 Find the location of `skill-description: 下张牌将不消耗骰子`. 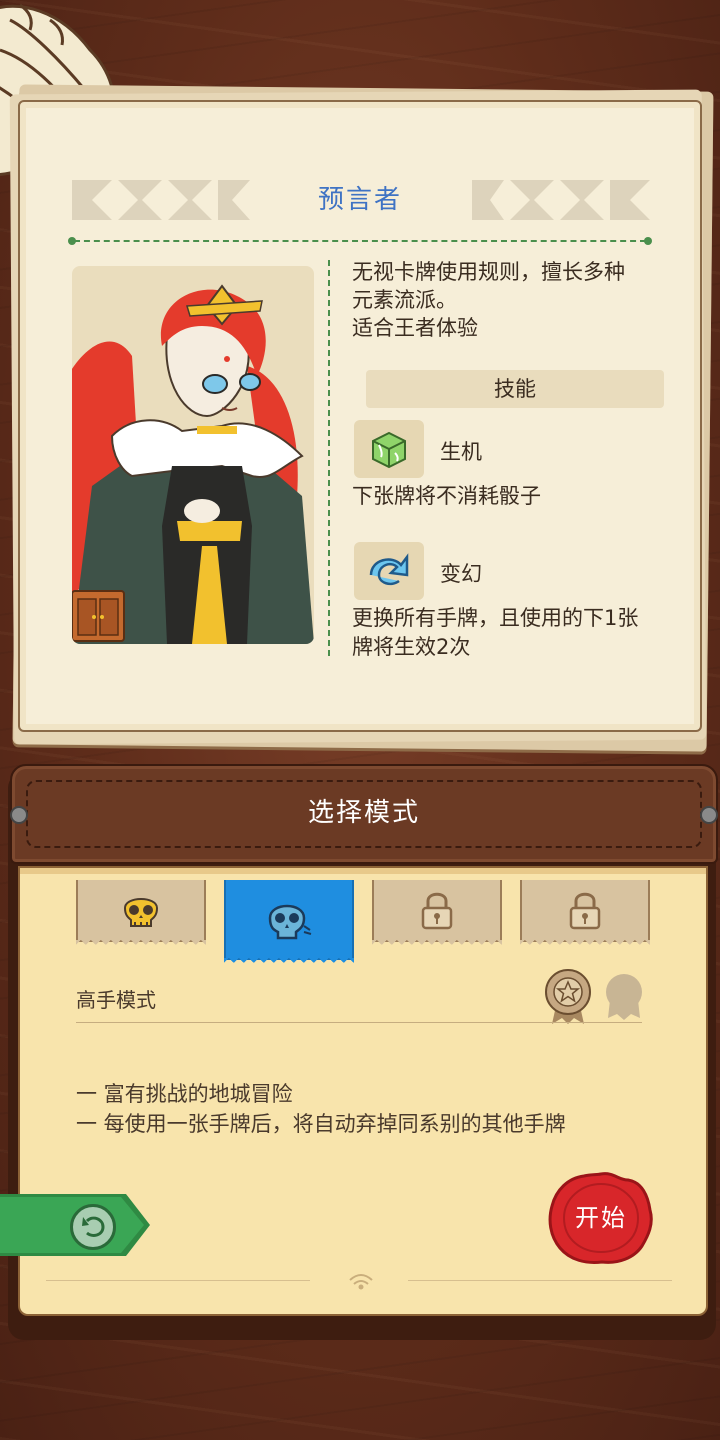

skill-description: 下张牌将不消耗骰子 is located at coordinates (446, 496).